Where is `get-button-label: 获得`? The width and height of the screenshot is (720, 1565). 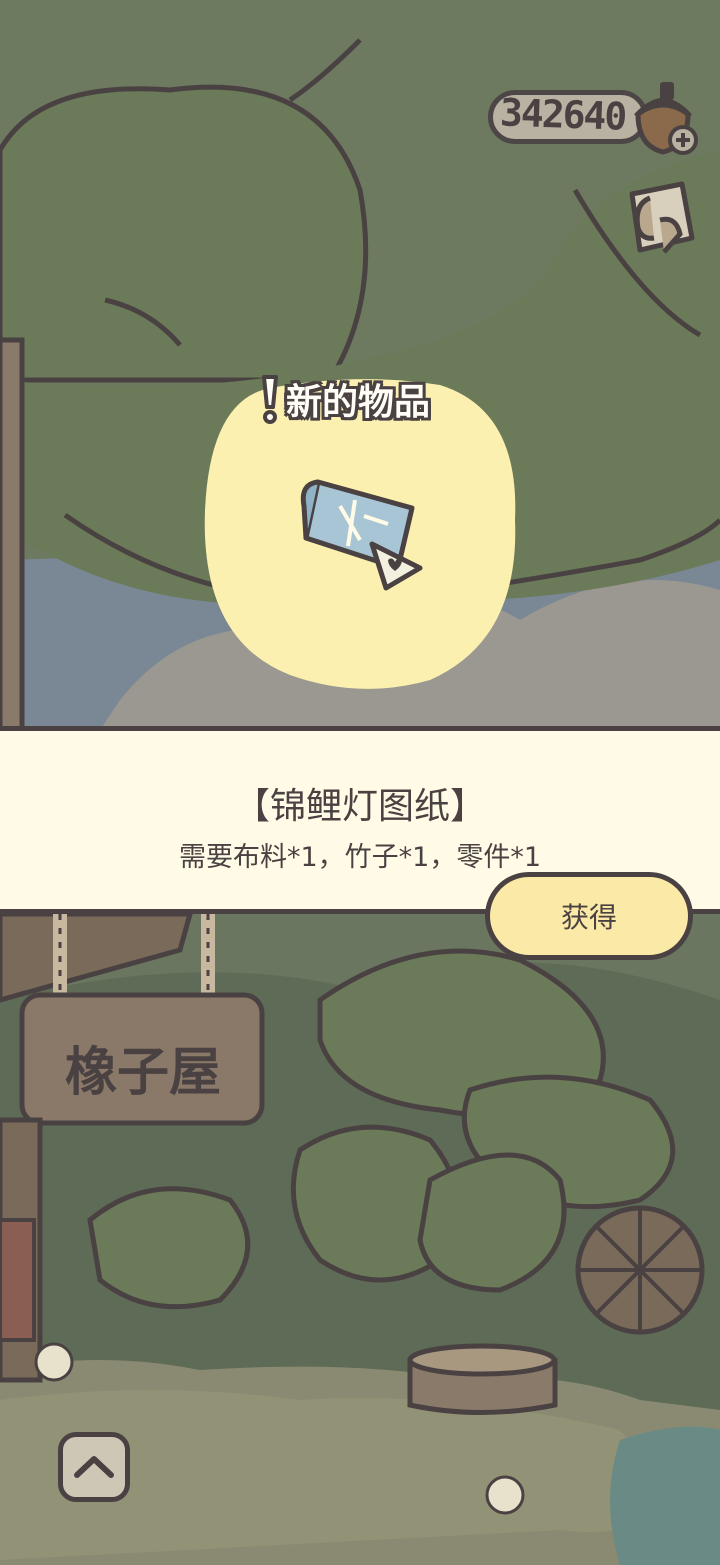 get-button-label: 获得 is located at coordinates (588, 917).